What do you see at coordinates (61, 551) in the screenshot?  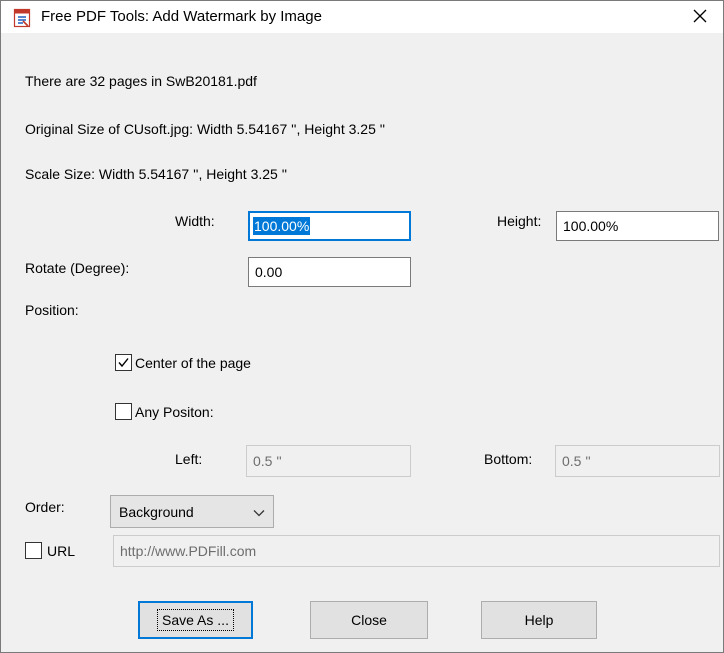 I see `url-label: URL` at bounding box center [61, 551].